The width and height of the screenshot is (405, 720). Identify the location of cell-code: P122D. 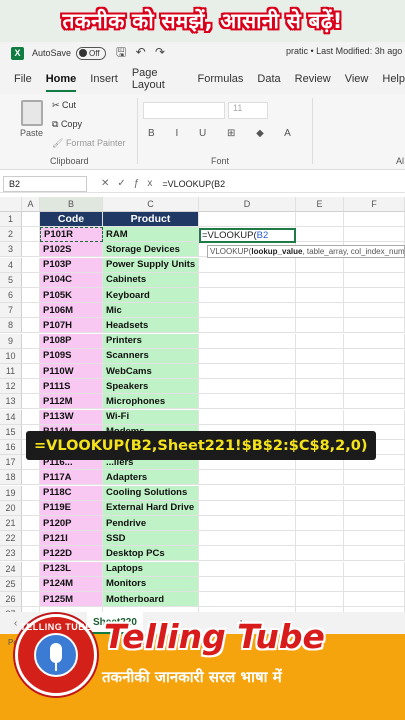
(71, 554).